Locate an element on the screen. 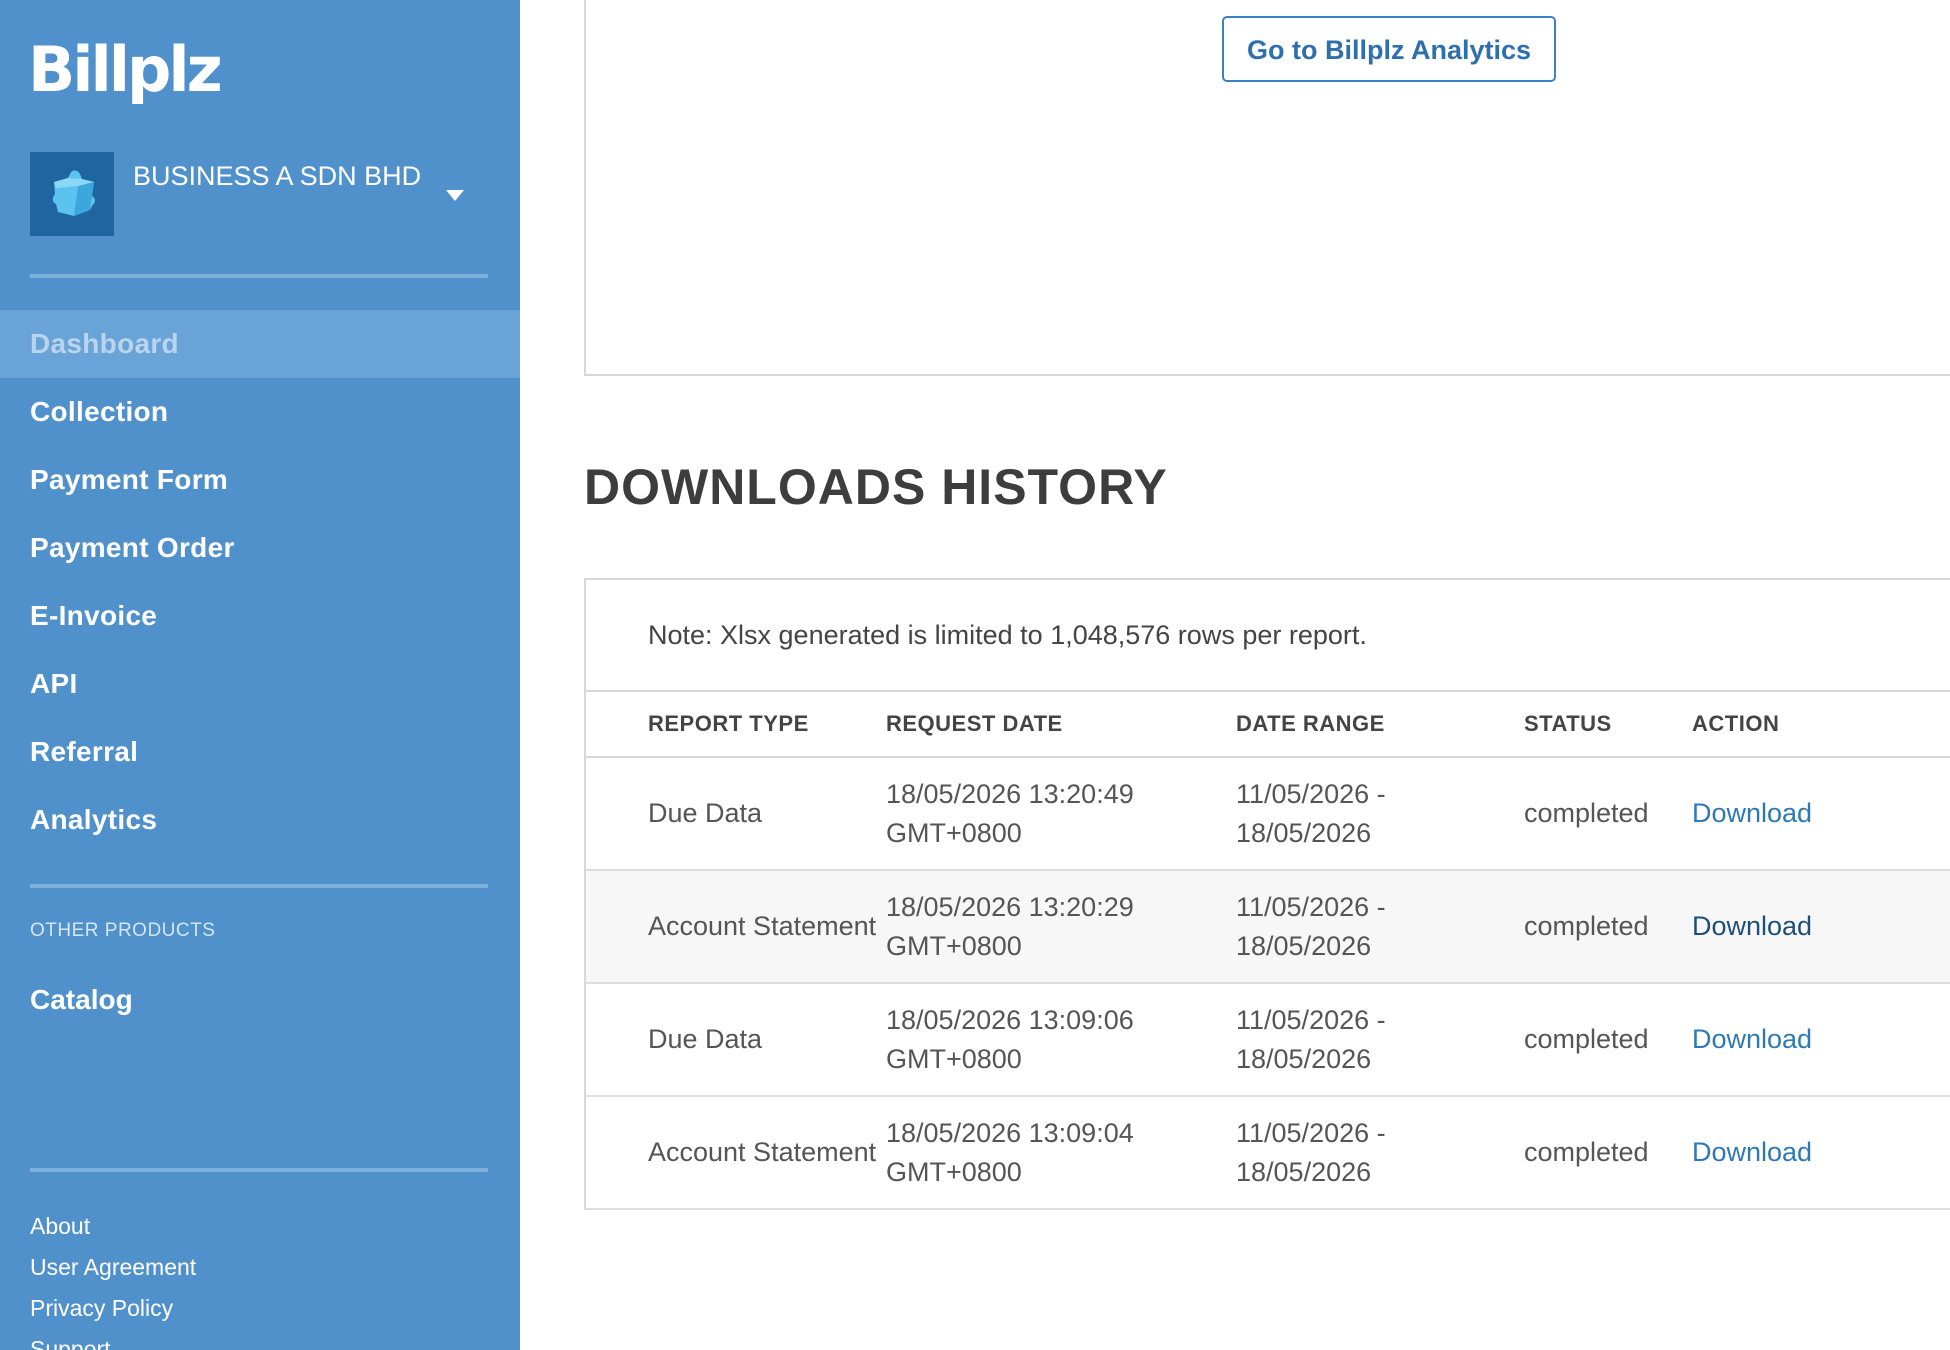 The height and width of the screenshot is (1350, 1950). footer-link-about: About is located at coordinates (113, 1226).